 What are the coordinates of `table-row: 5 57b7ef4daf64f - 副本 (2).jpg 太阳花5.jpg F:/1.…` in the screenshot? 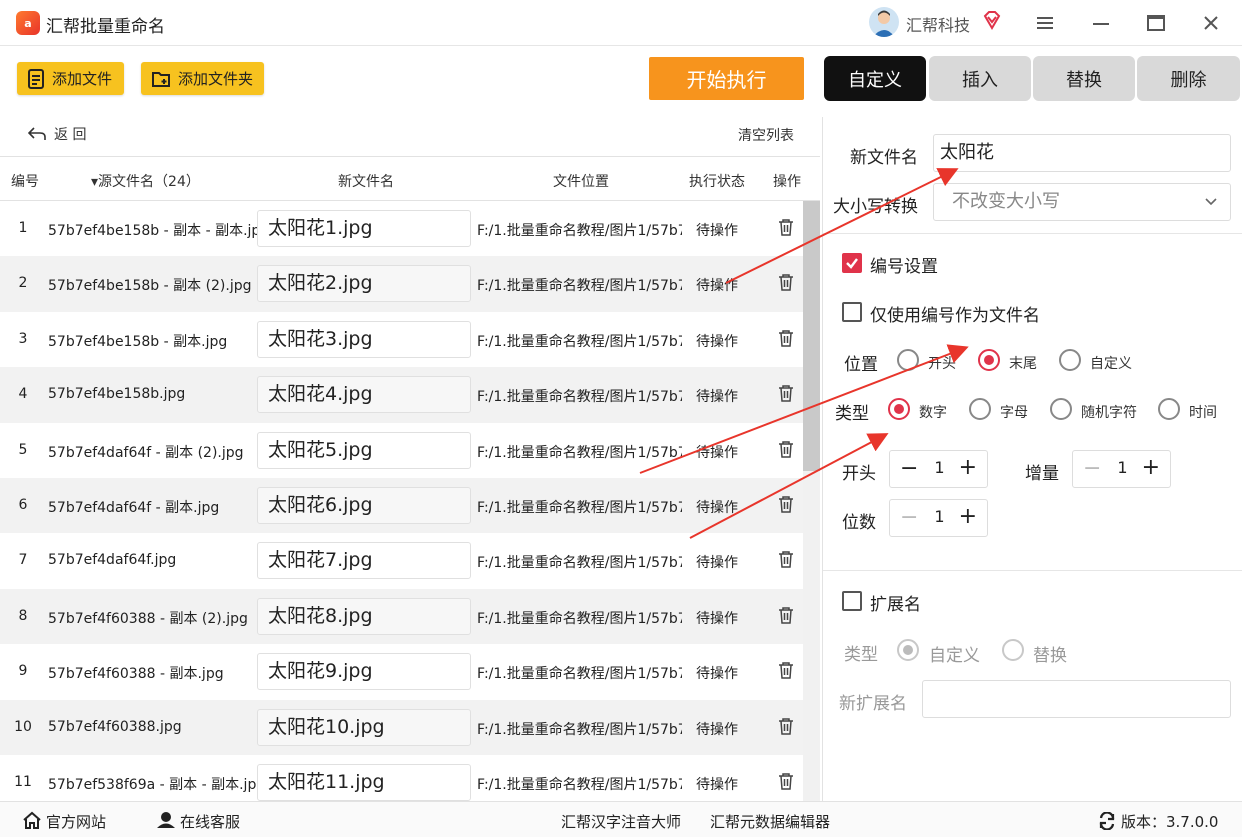 It's located at (401, 450).